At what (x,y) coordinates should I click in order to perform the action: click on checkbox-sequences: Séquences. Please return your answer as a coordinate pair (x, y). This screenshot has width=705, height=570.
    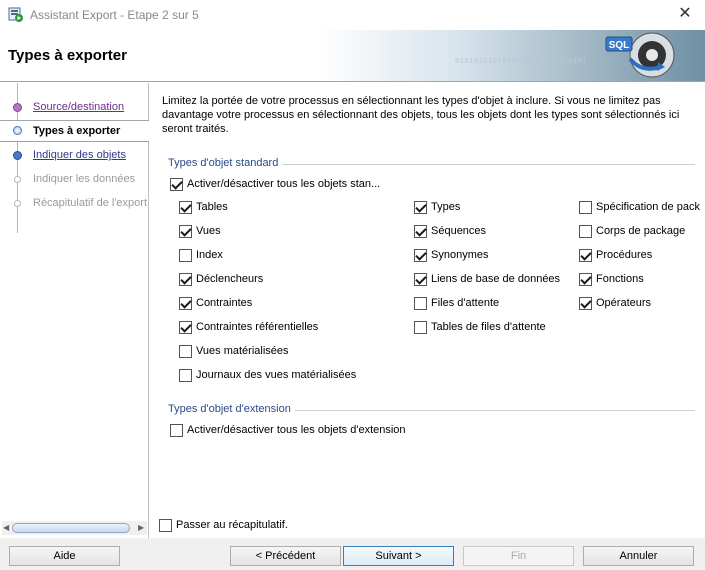
    Looking at the image, I should click on (450, 231).